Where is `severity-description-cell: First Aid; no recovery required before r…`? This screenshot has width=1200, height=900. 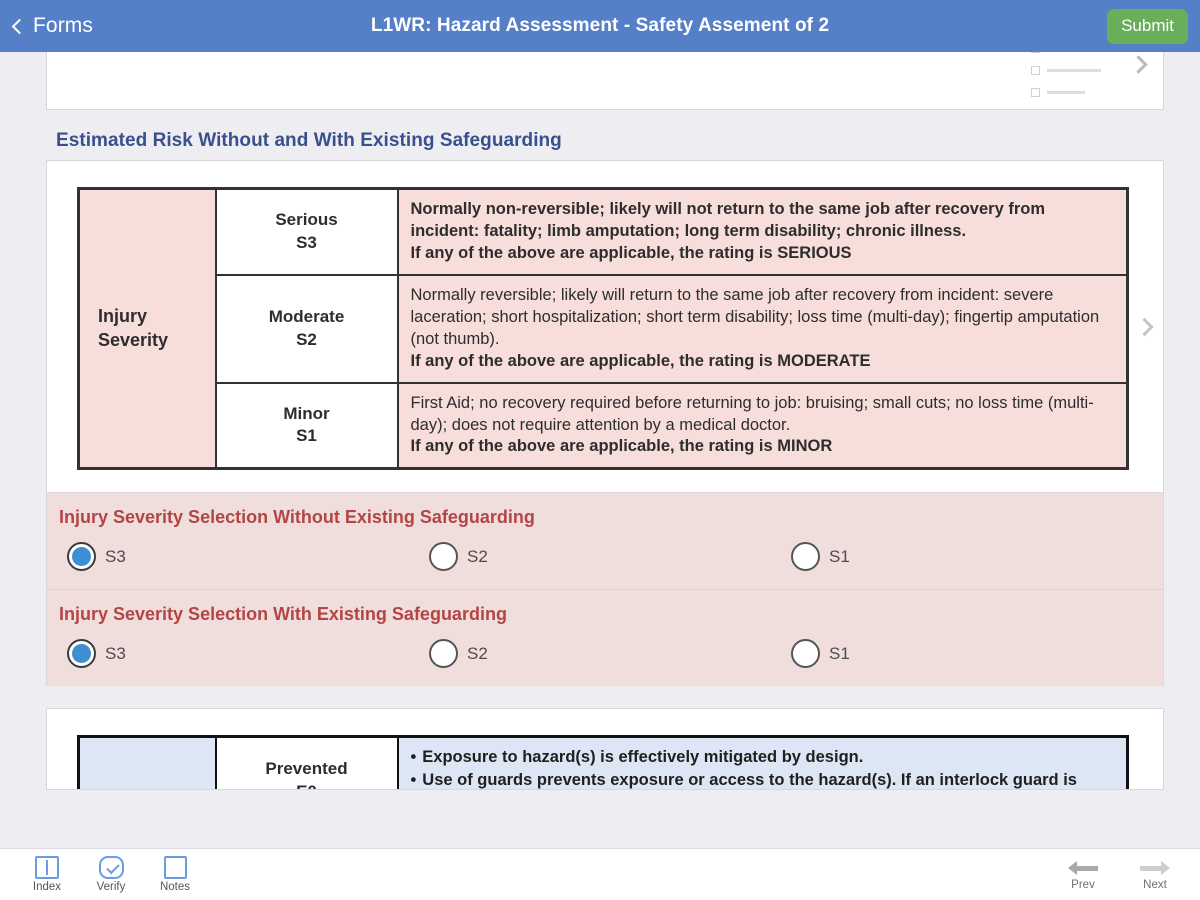
severity-description-cell: First Aid; no recovery required before r… is located at coordinates (762, 425).